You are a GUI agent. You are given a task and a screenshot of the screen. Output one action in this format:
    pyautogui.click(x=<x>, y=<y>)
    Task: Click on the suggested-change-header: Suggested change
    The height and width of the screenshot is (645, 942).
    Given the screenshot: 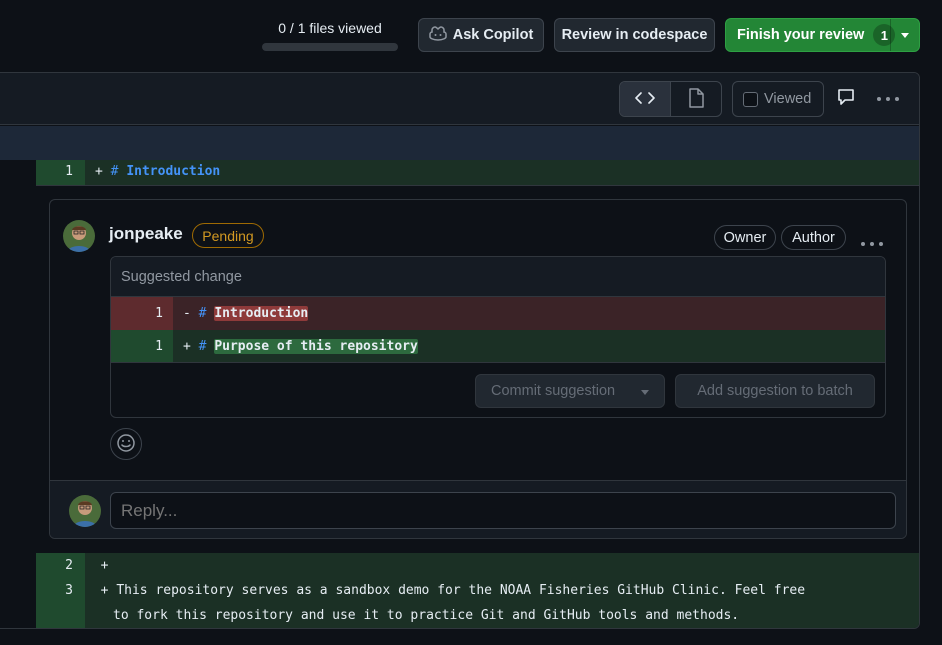 What is the action you would take?
    pyautogui.click(x=498, y=277)
    